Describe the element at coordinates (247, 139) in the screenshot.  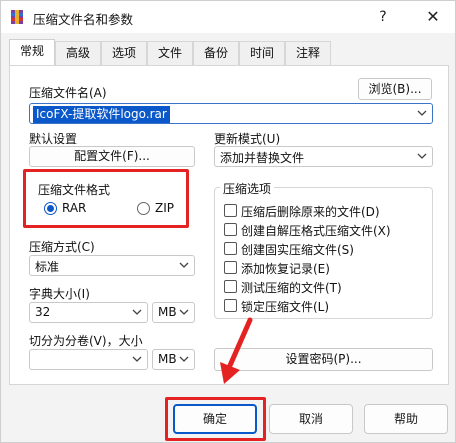
I see `update-mode-label: 更新模式(U)` at that location.